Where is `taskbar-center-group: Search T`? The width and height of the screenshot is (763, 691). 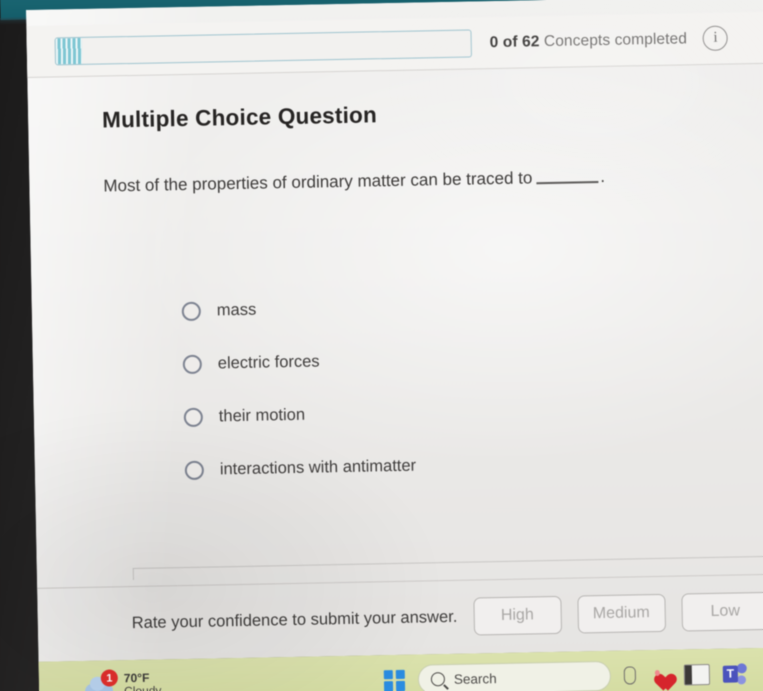 taskbar-center-group: Search T is located at coordinates (565, 669).